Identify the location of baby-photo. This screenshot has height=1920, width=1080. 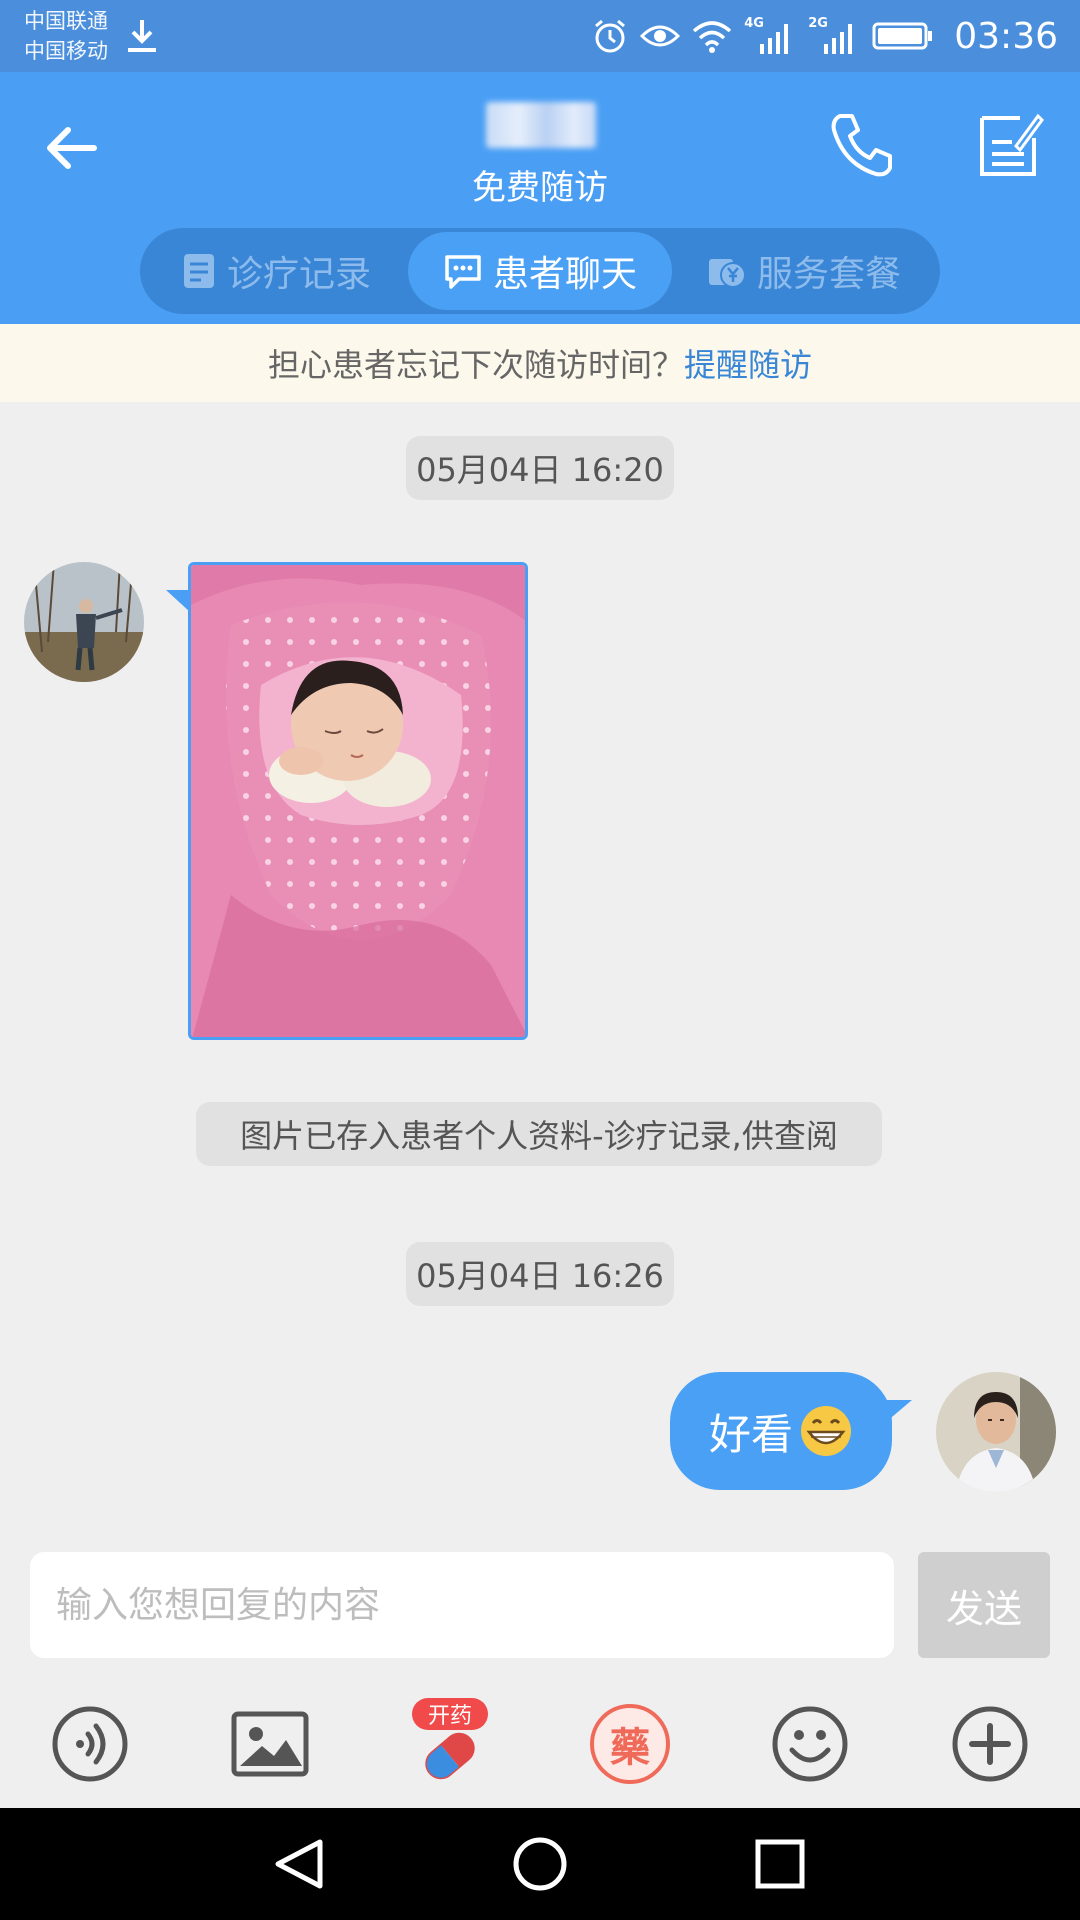
(358, 801).